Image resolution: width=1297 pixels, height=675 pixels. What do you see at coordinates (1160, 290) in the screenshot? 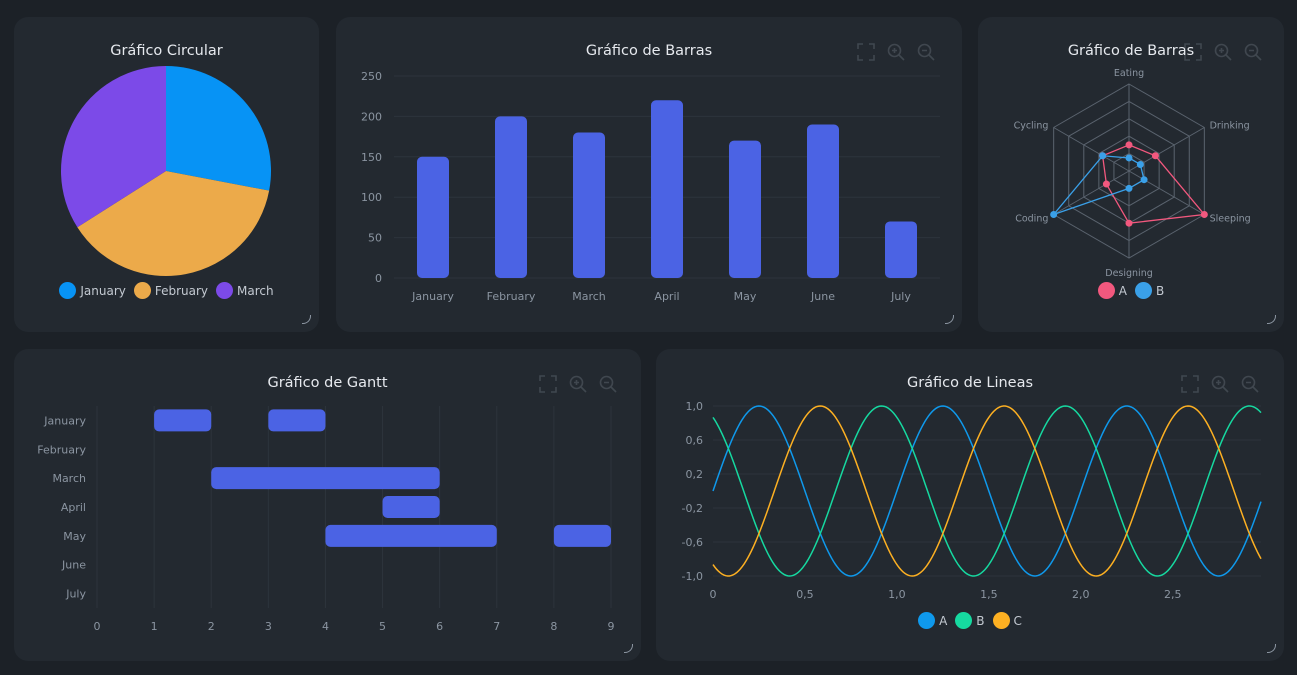
I see `legend-label: B` at bounding box center [1160, 290].